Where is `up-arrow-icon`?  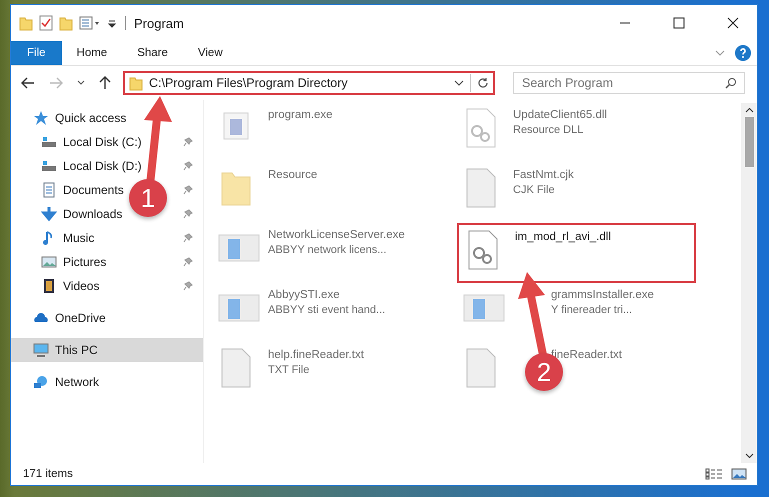
up-arrow-icon is located at coordinates (105, 83).